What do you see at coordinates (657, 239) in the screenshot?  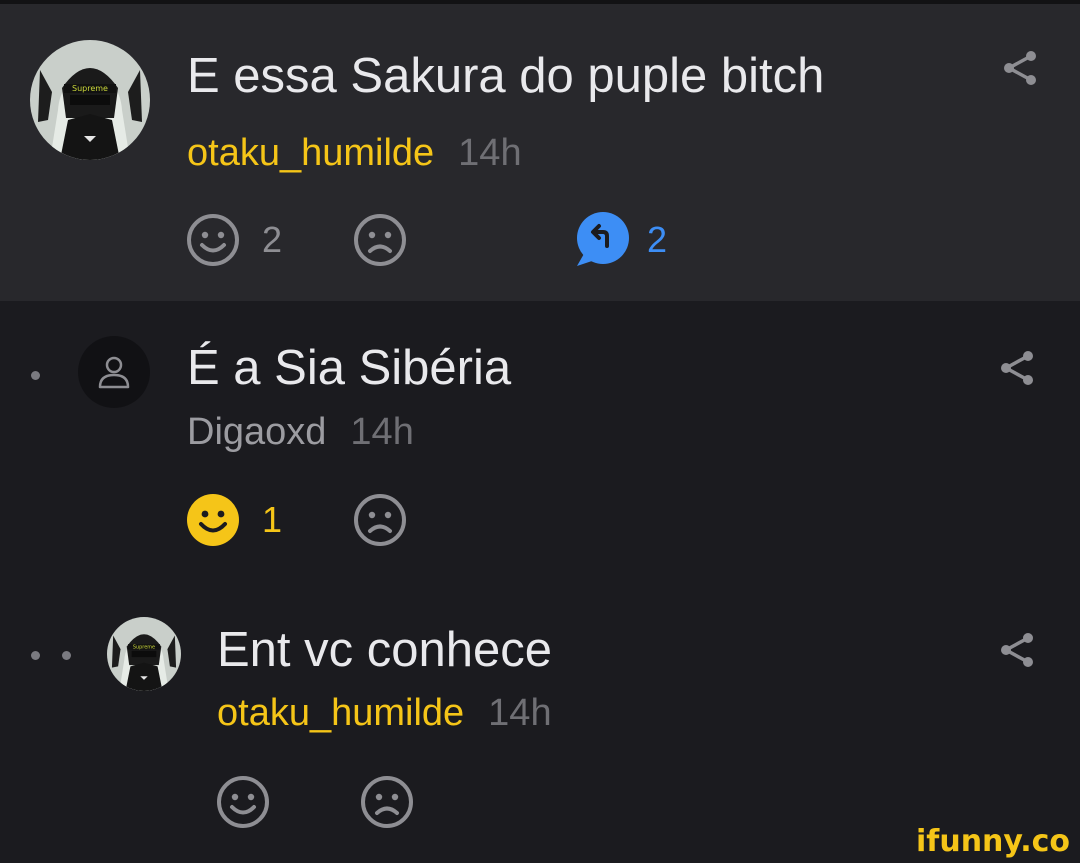 I see `reply-count: 2` at bounding box center [657, 239].